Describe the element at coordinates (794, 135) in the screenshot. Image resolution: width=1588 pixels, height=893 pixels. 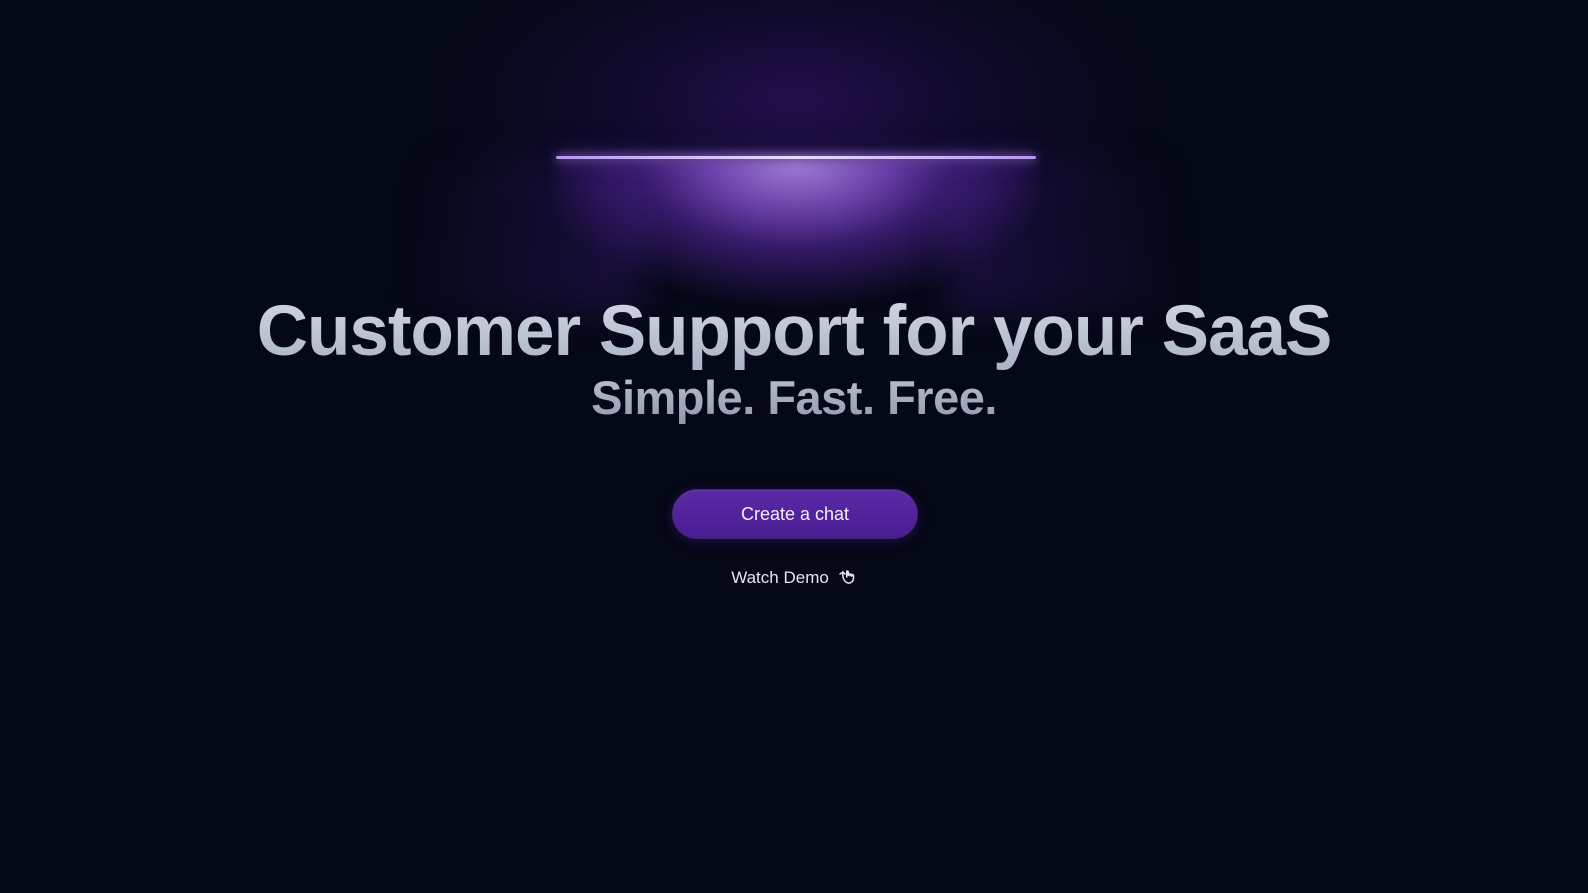
I see `lamp-halo` at that location.